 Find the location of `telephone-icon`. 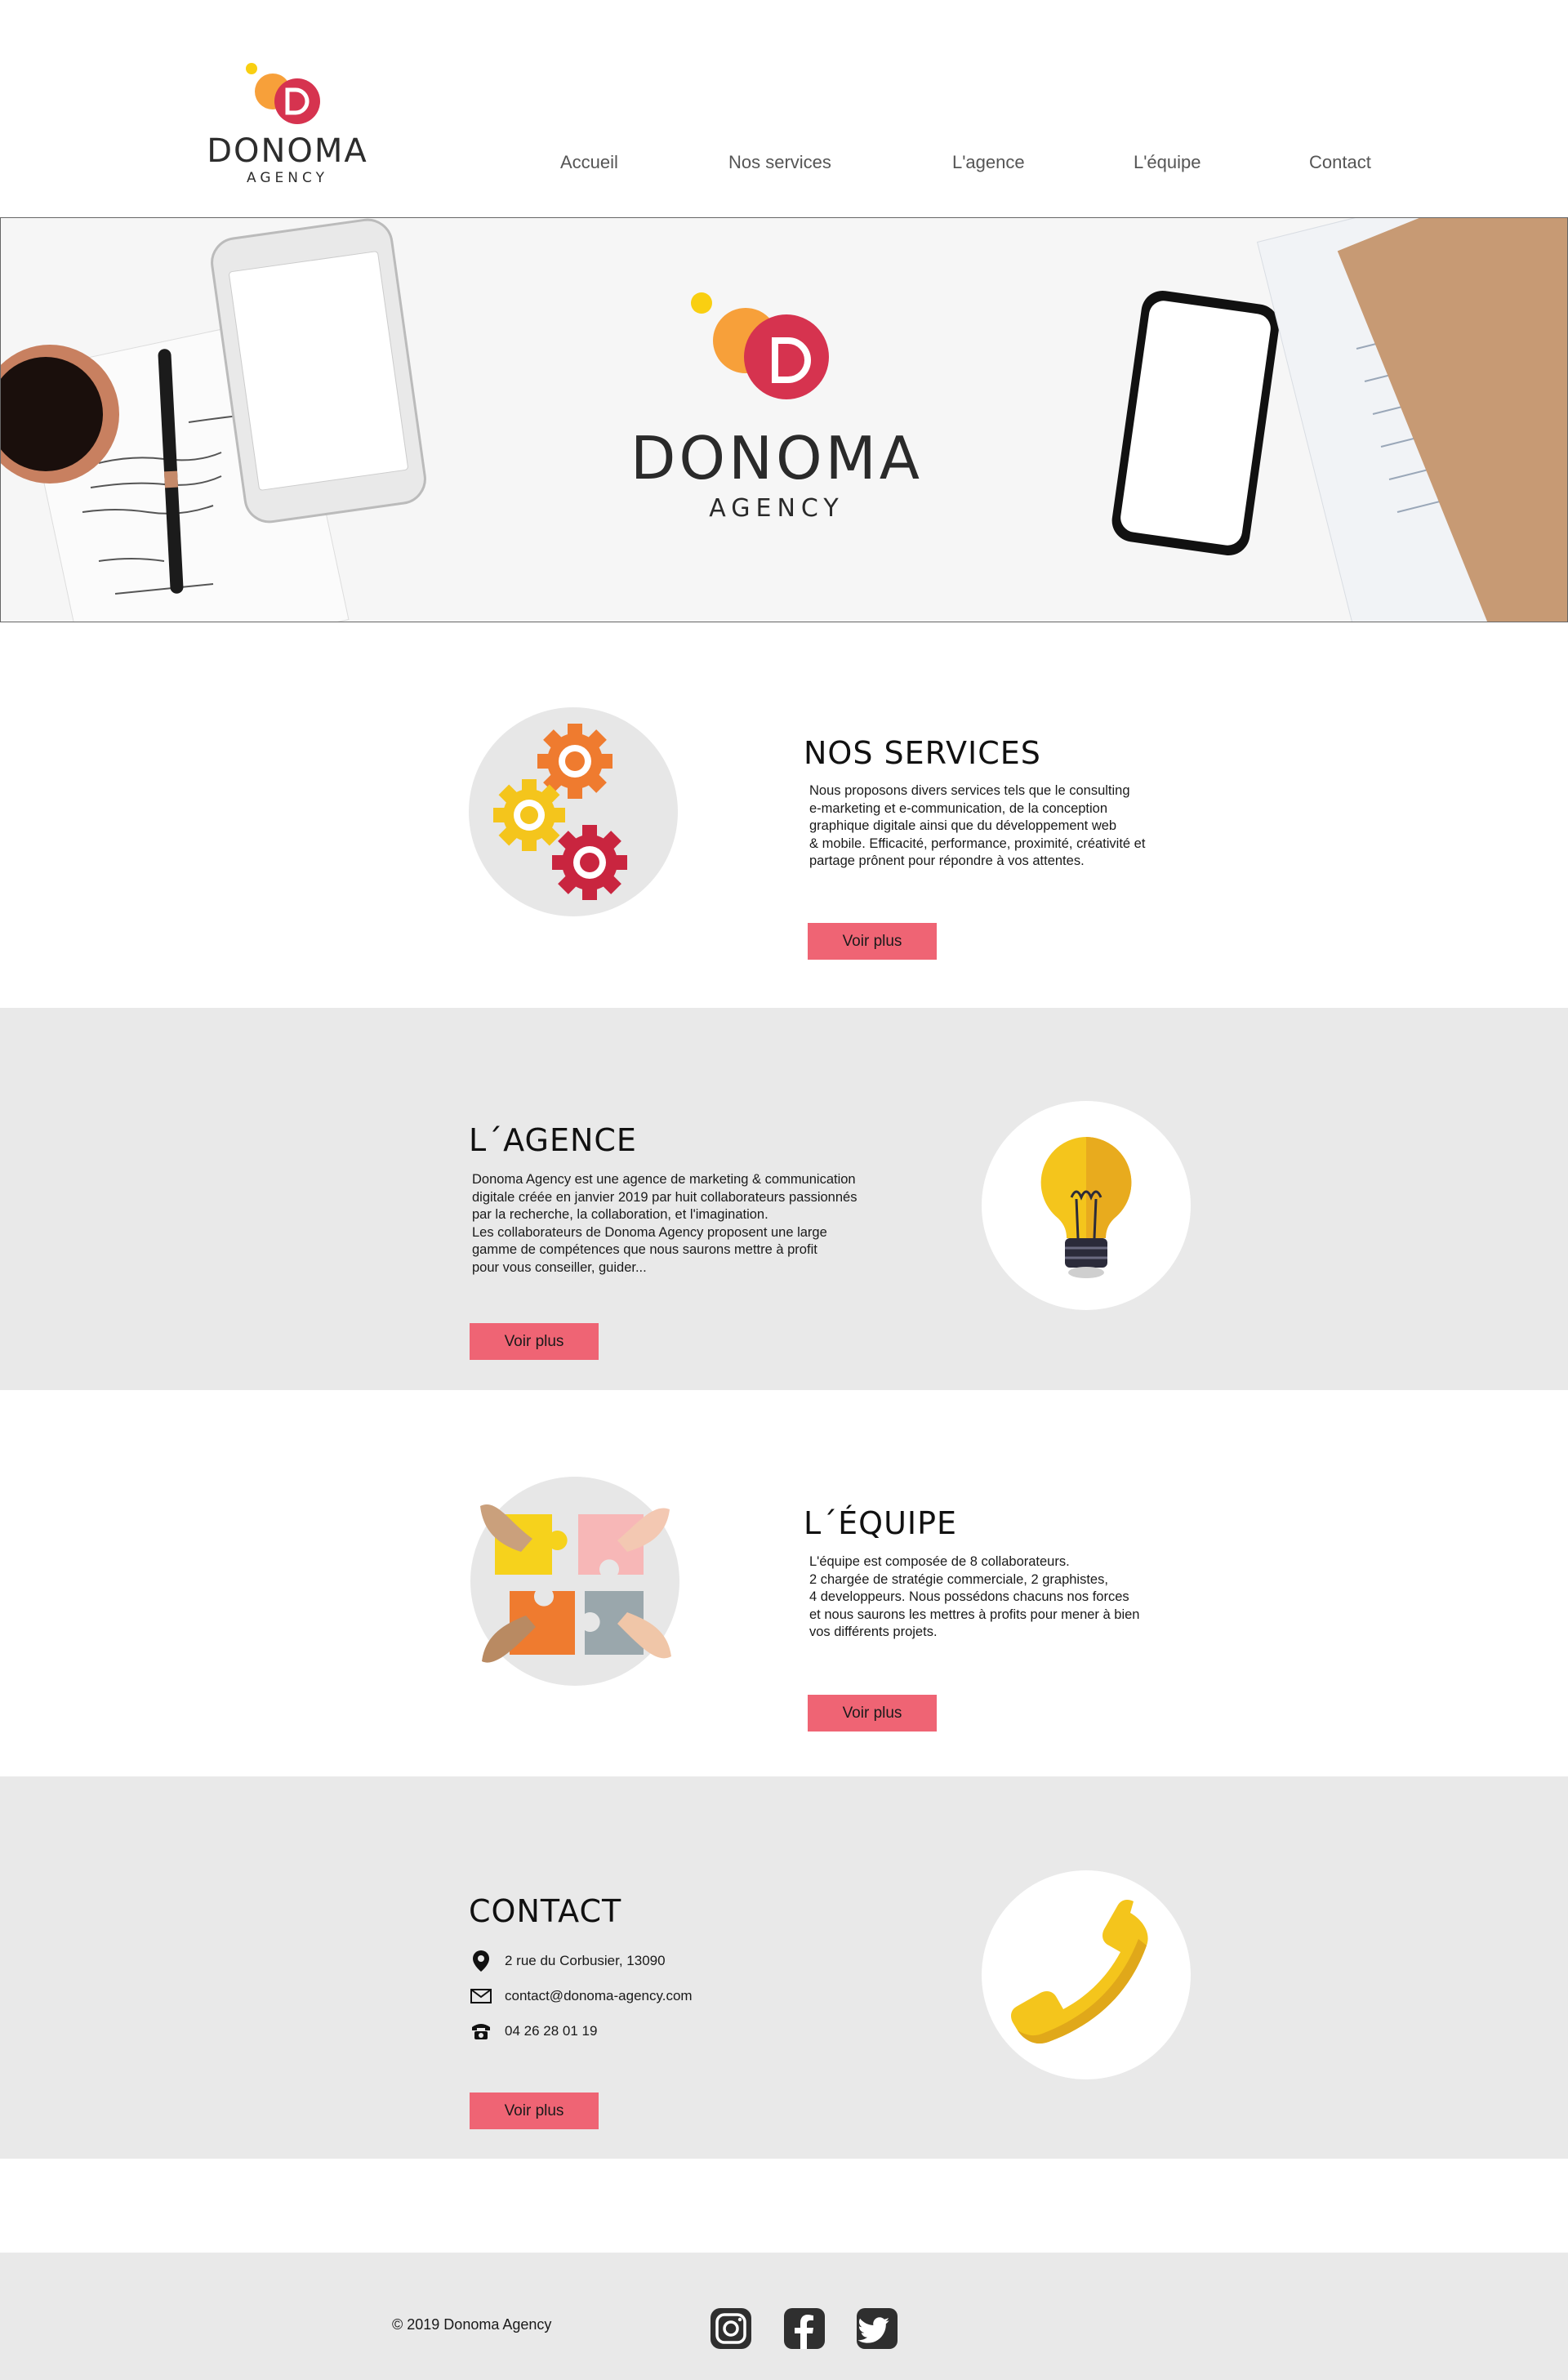

telephone-icon is located at coordinates (481, 2032).